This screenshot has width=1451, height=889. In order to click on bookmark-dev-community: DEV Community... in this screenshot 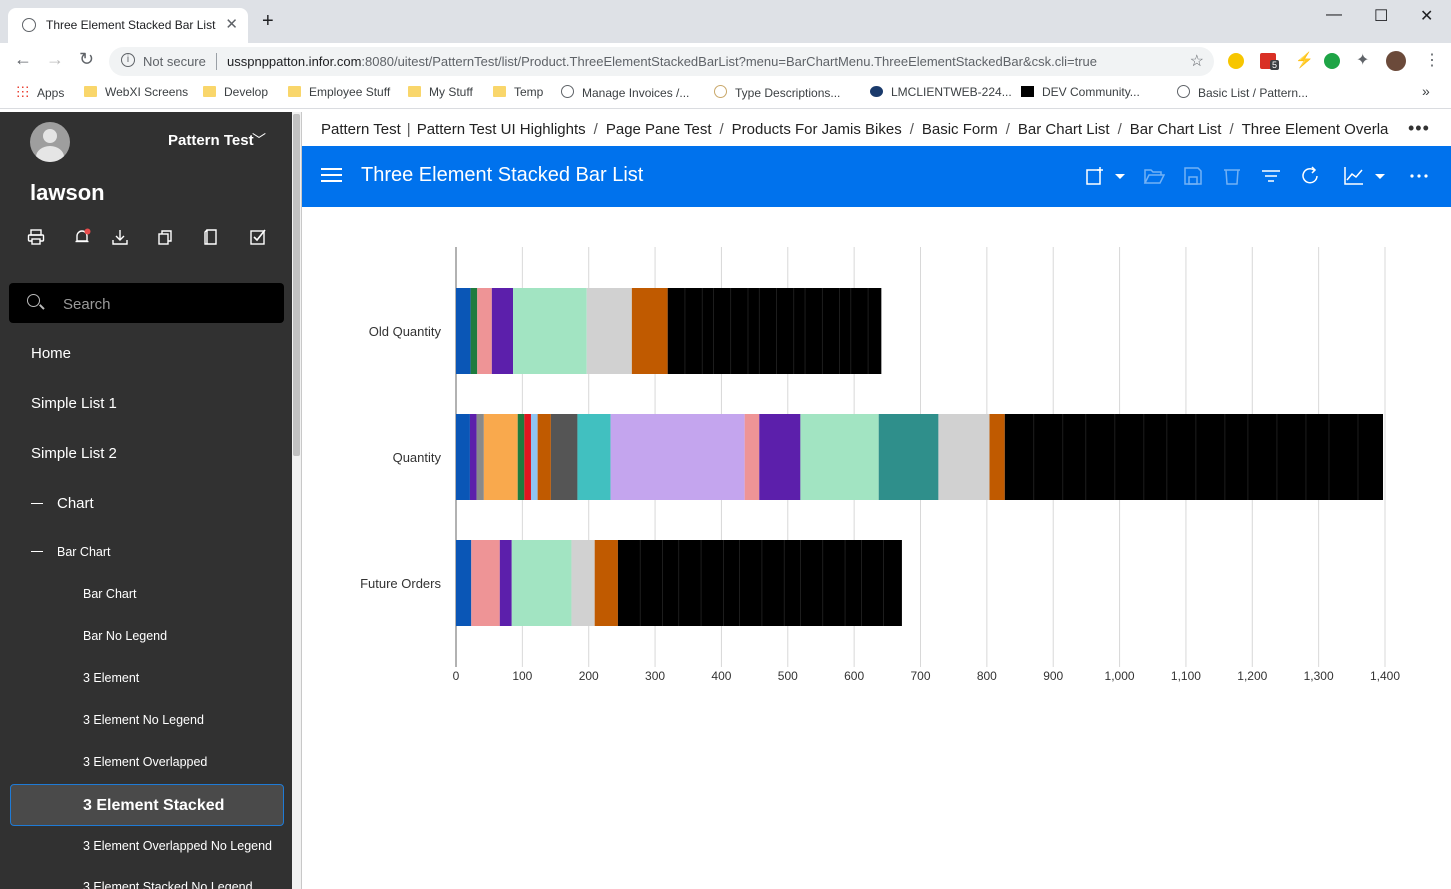, I will do `click(1080, 92)`.